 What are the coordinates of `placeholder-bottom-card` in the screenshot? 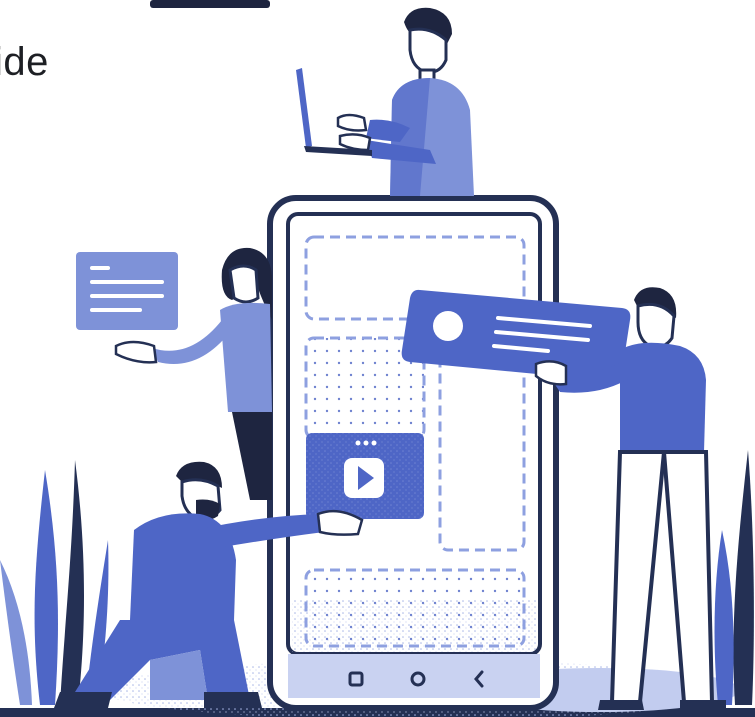 It's located at (415, 608).